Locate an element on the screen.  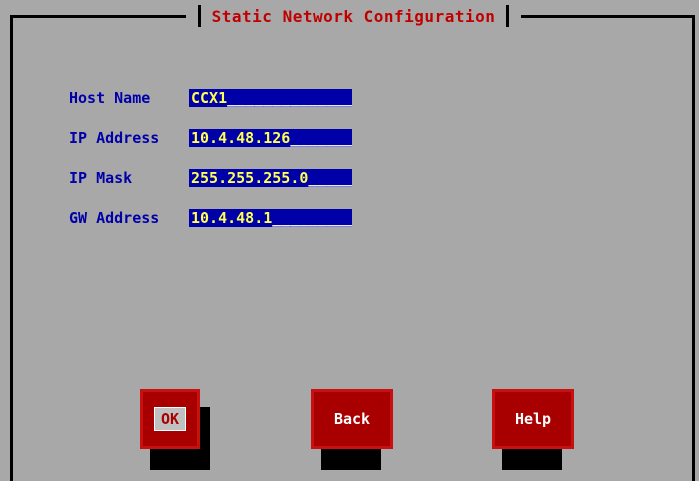
ip-mask-field: 255.255.255.0________________ is located at coordinates (270, 178).